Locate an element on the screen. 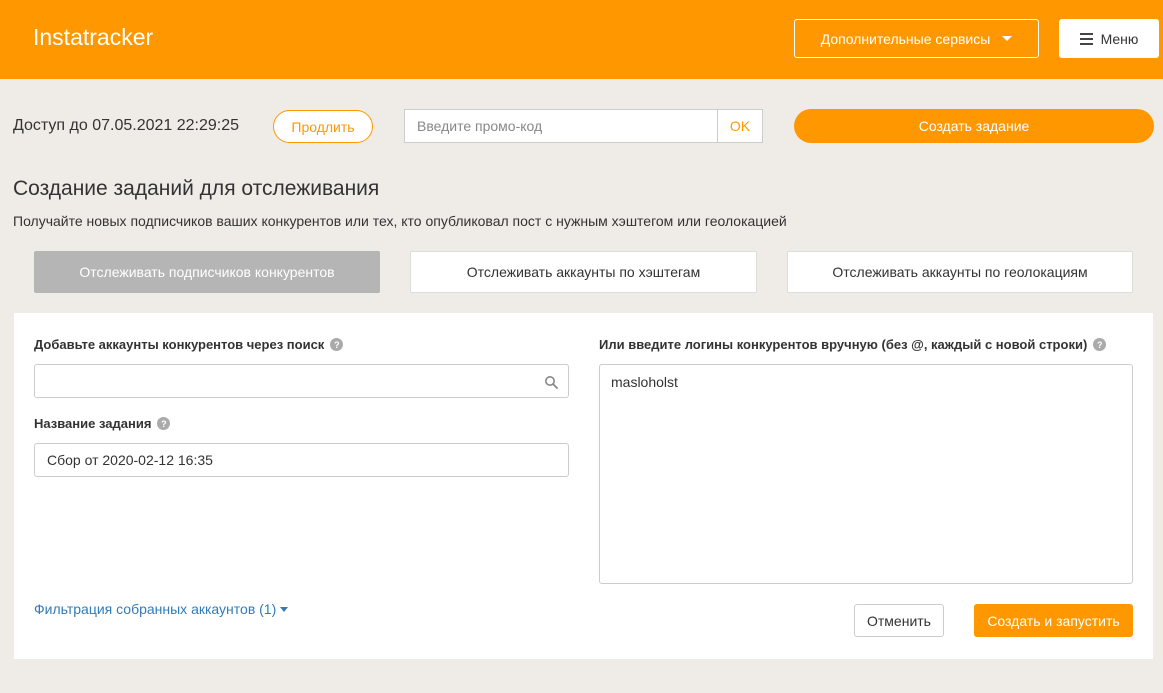  hamburger-icon is located at coordinates (1086, 38).